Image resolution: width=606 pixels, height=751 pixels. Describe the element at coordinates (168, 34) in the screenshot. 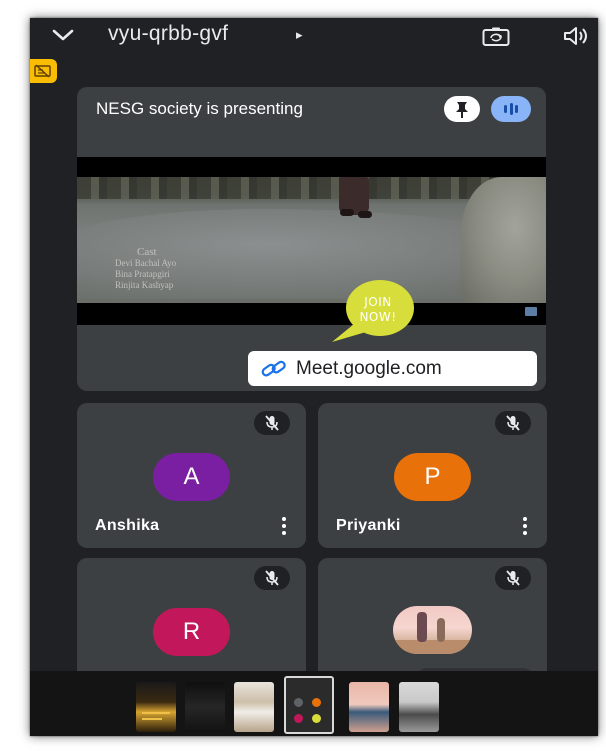

I see `meeting-code: vyu-qrbb-gvf` at that location.